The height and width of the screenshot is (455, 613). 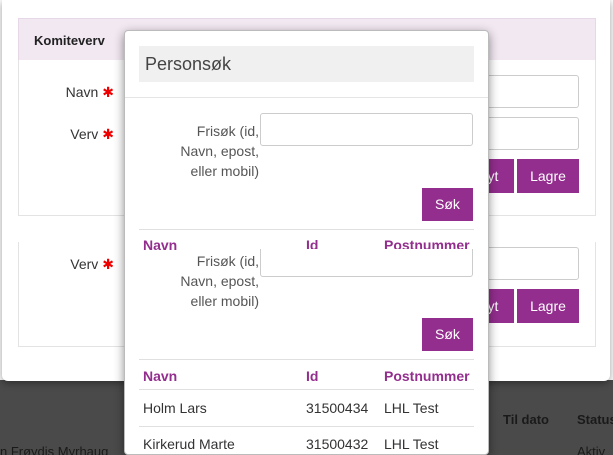 What do you see at coordinates (366, 129) in the screenshot?
I see `frisok-input` at bounding box center [366, 129].